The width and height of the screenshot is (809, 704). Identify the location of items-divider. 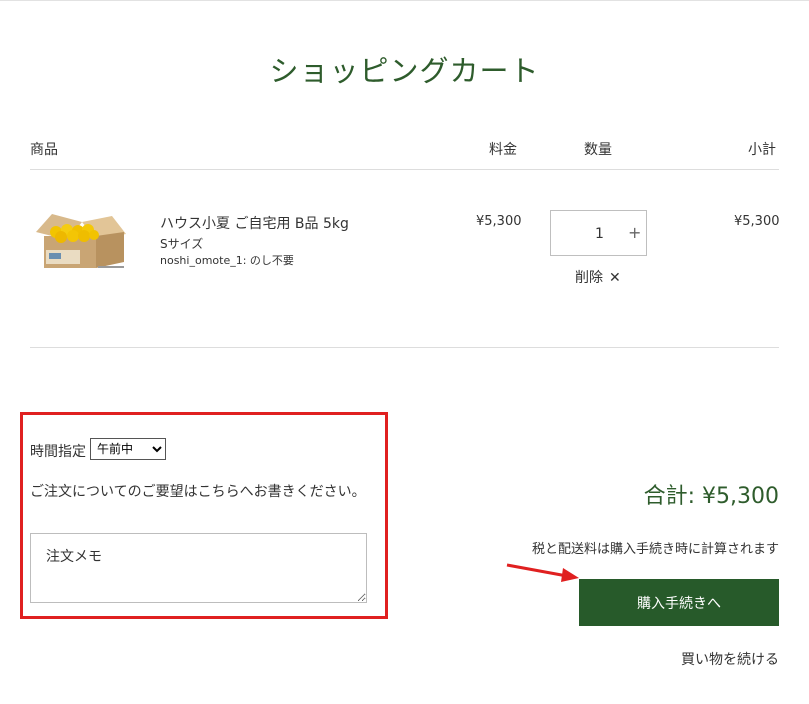
(404, 347).